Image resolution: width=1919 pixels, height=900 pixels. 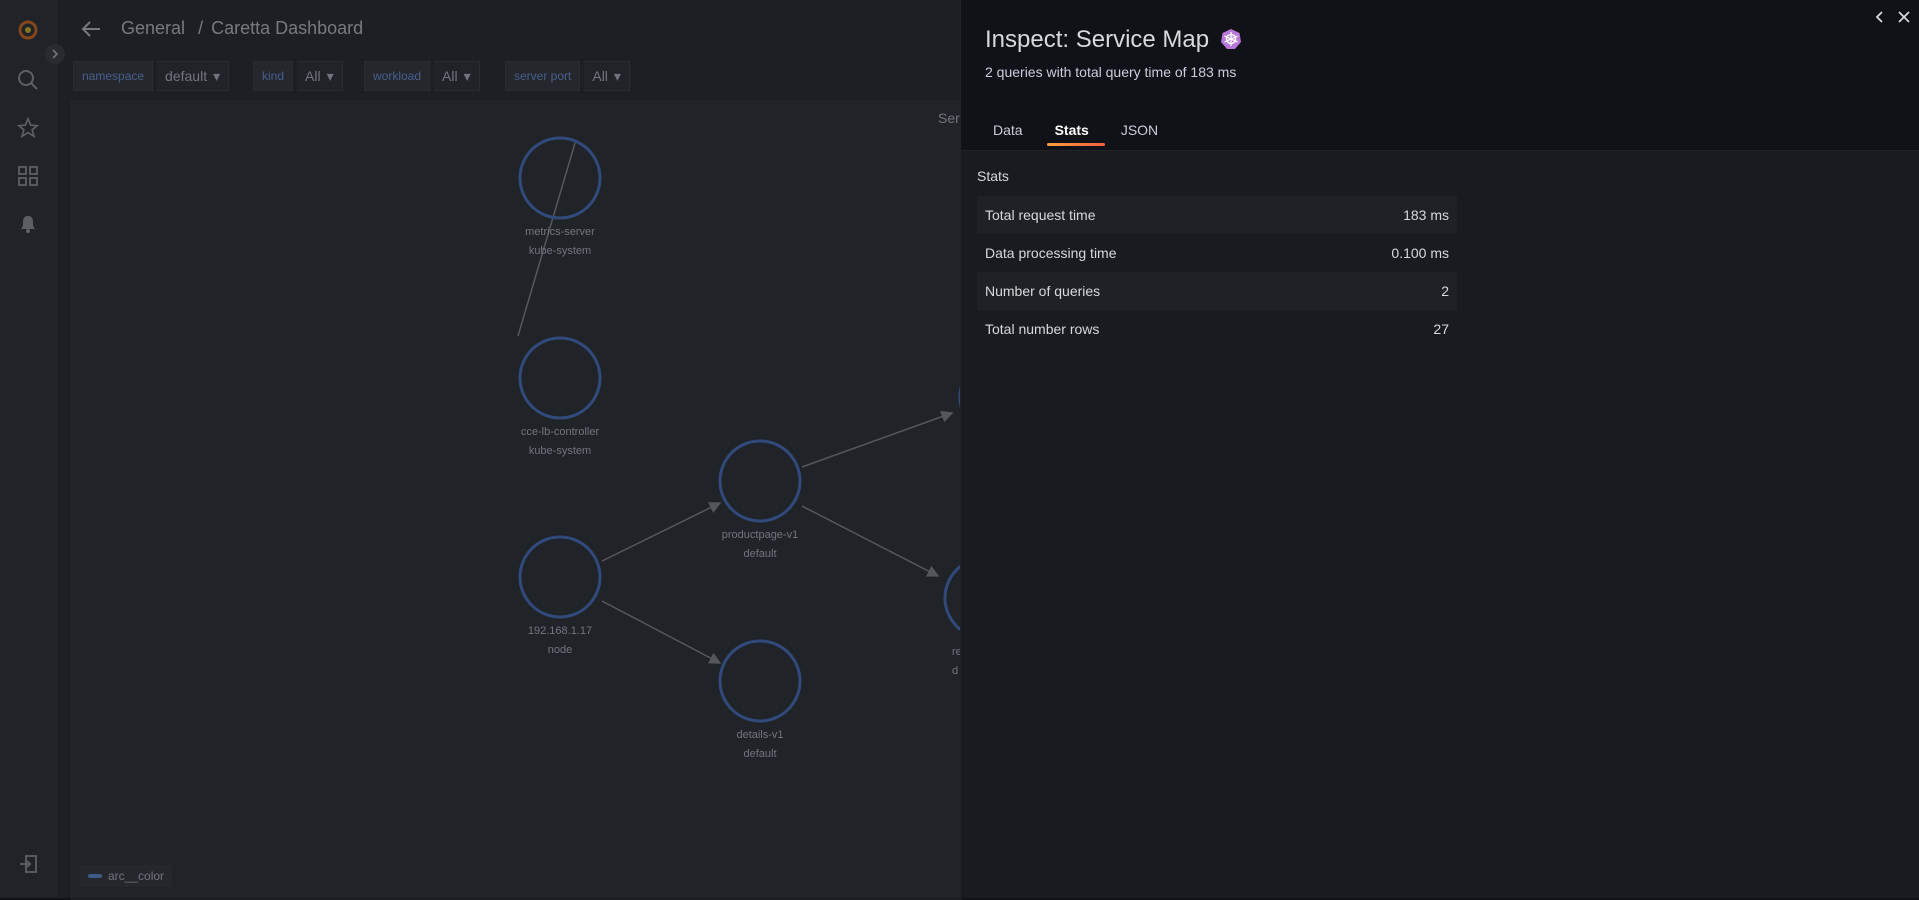 What do you see at coordinates (1042, 329) in the screenshot?
I see `stat-label: Total number rows` at bounding box center [1042, 329].